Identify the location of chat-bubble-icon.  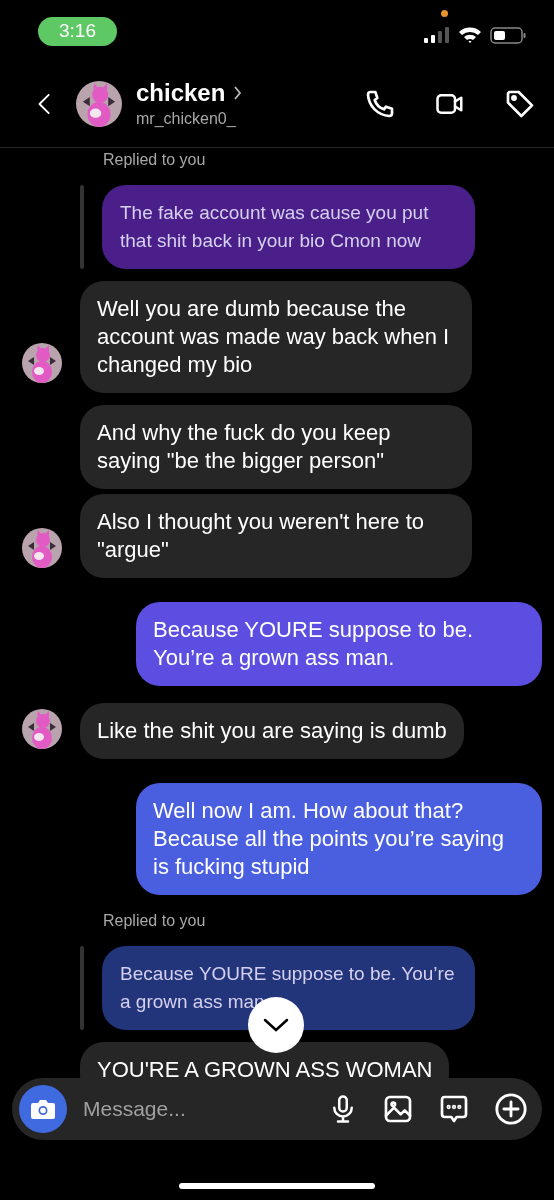
(454, 1109).